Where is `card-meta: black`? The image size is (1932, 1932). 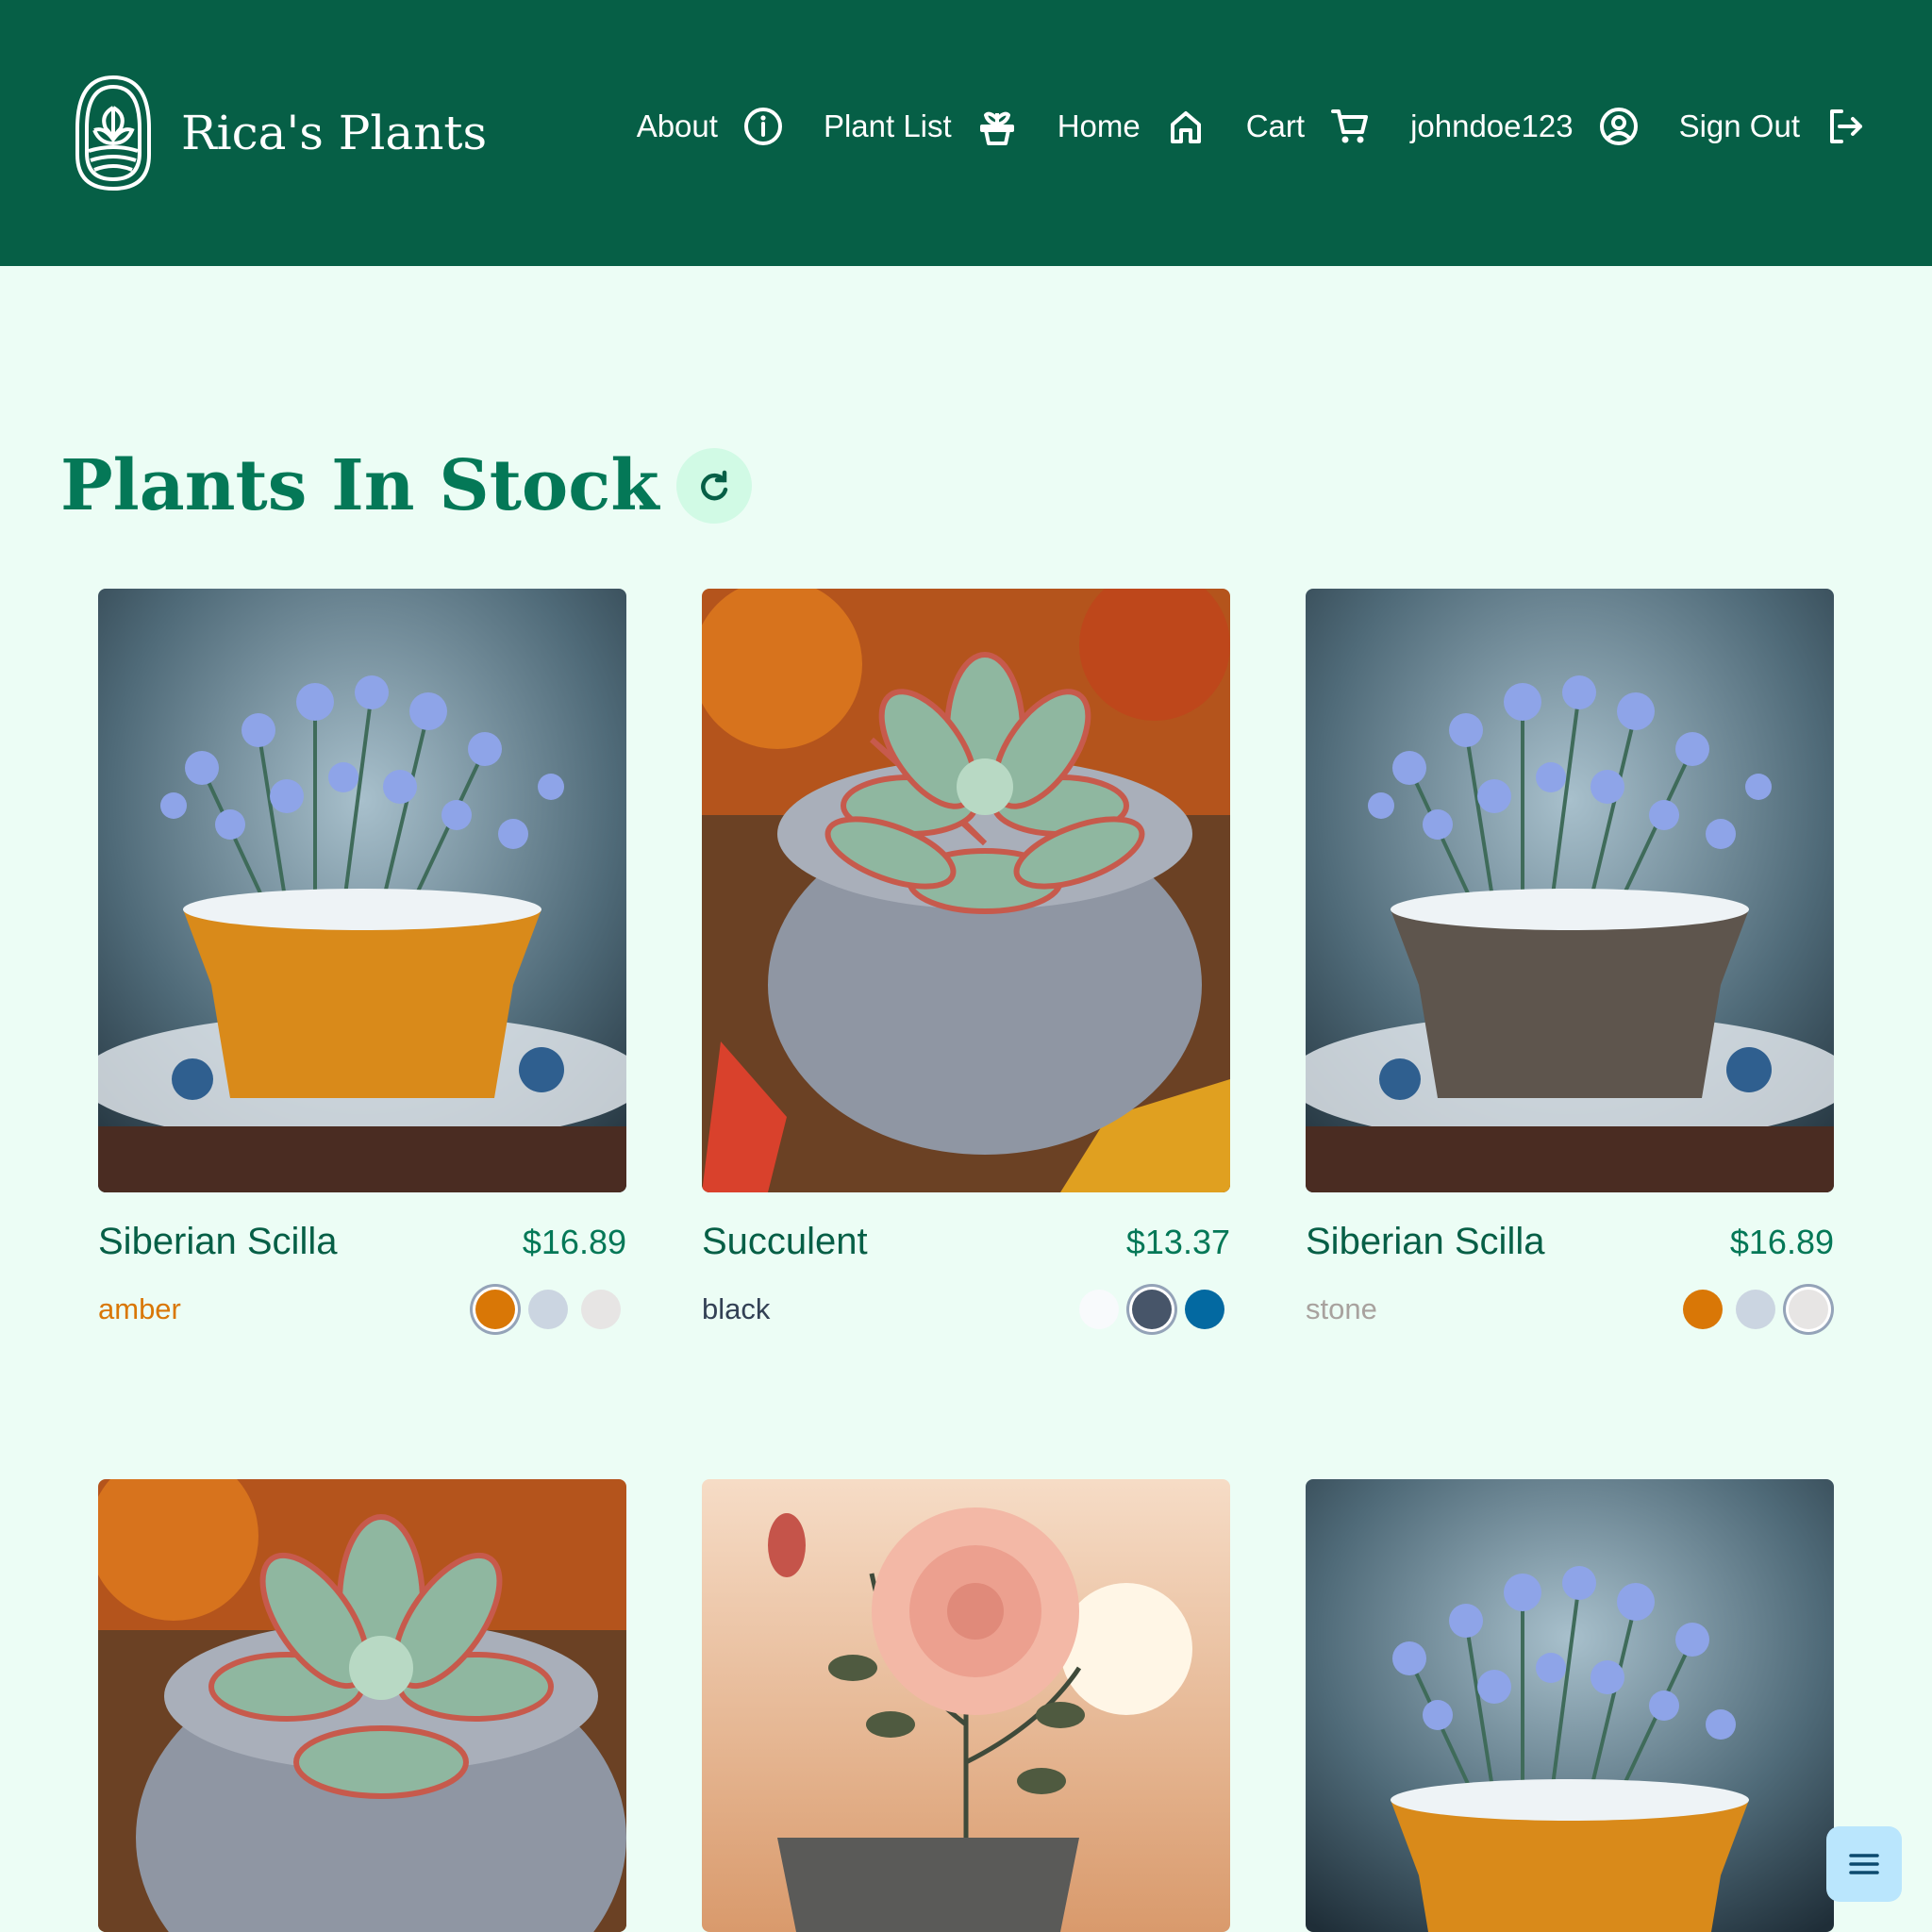
card-meta: black is located at coordinates (966, 1309).